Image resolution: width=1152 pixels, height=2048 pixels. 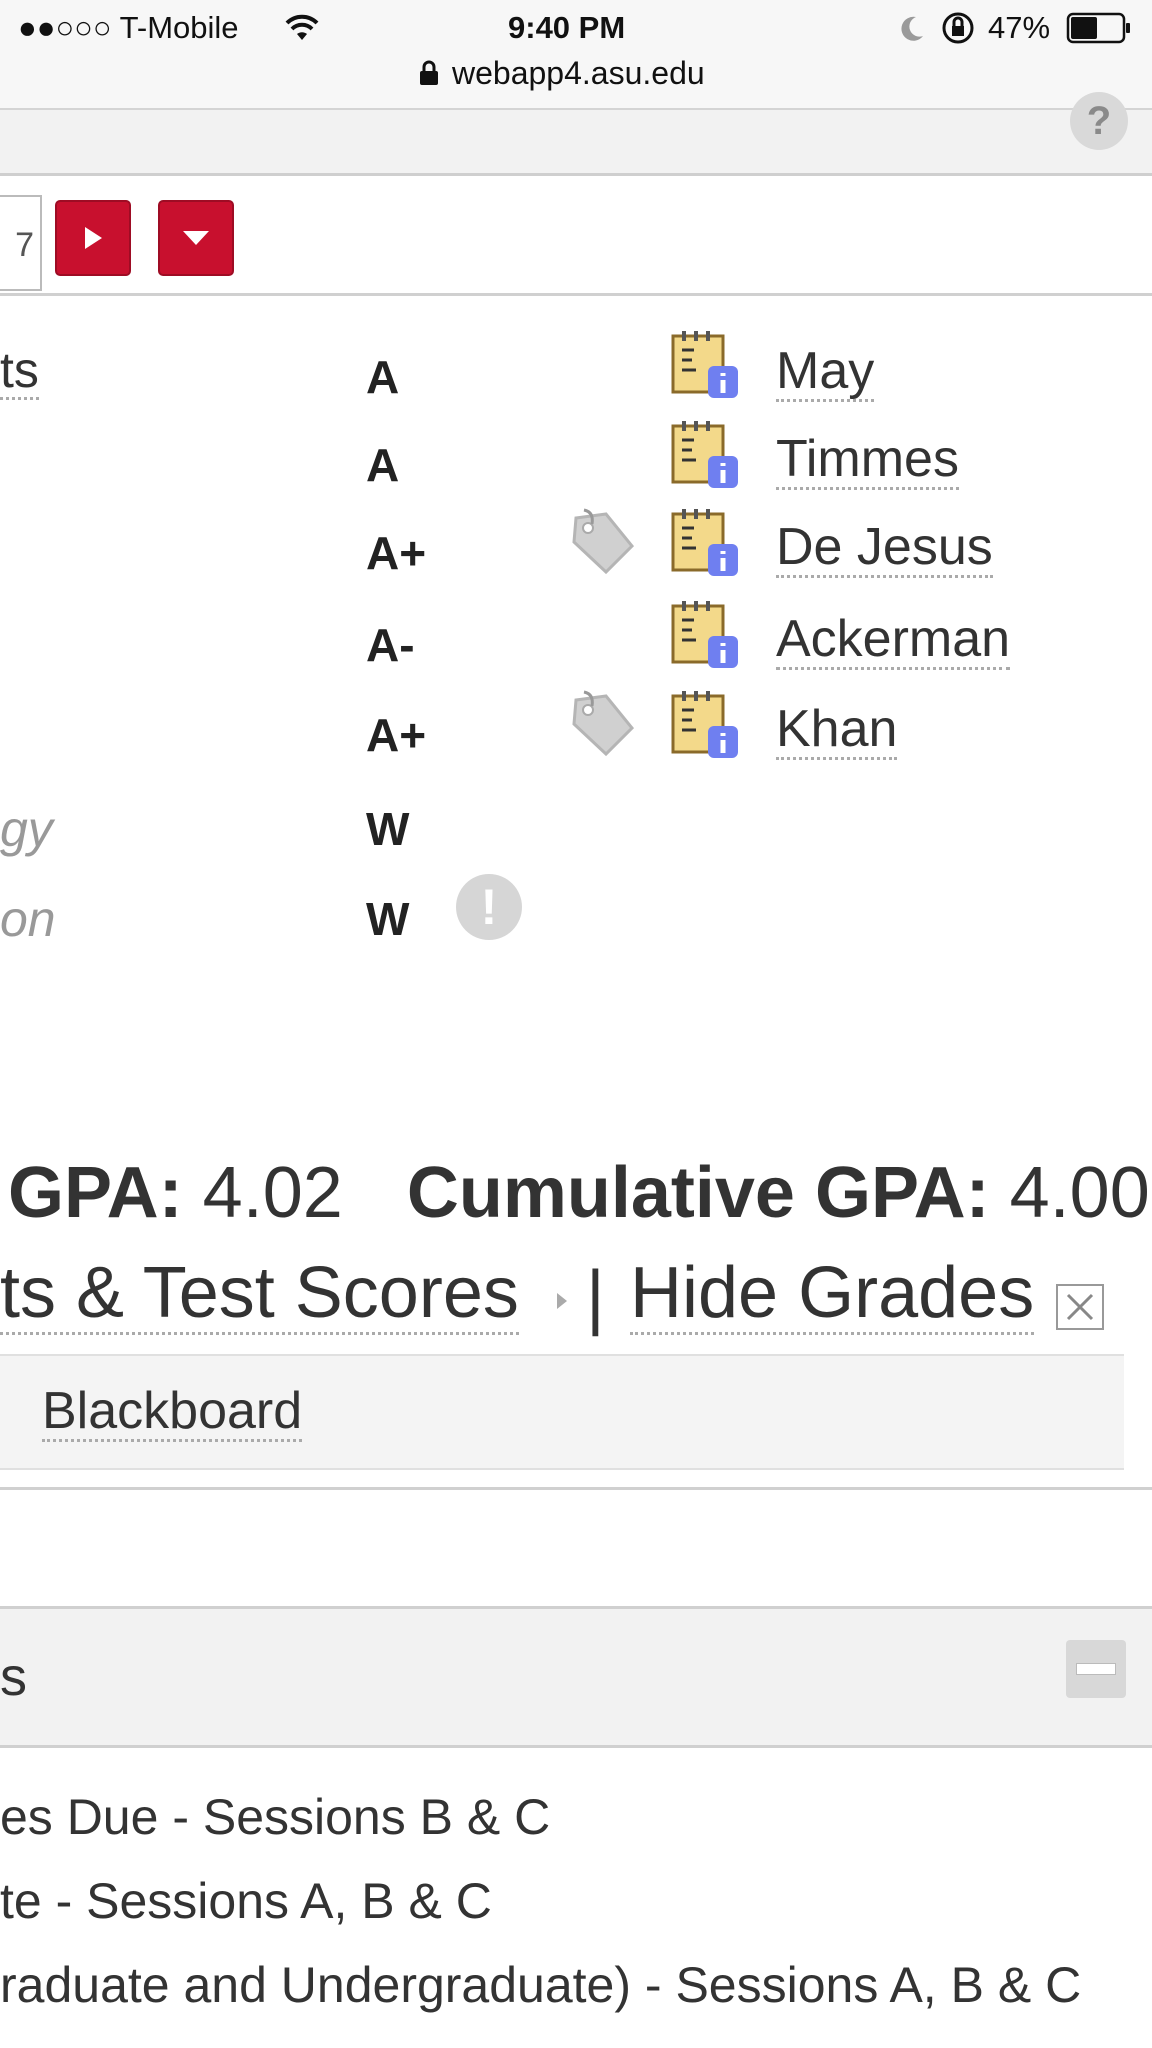 What do you see at coordinates (1019, 27) in the screenshot?
I see `battery-percent: 47%` at bounding box center [1019, 27].